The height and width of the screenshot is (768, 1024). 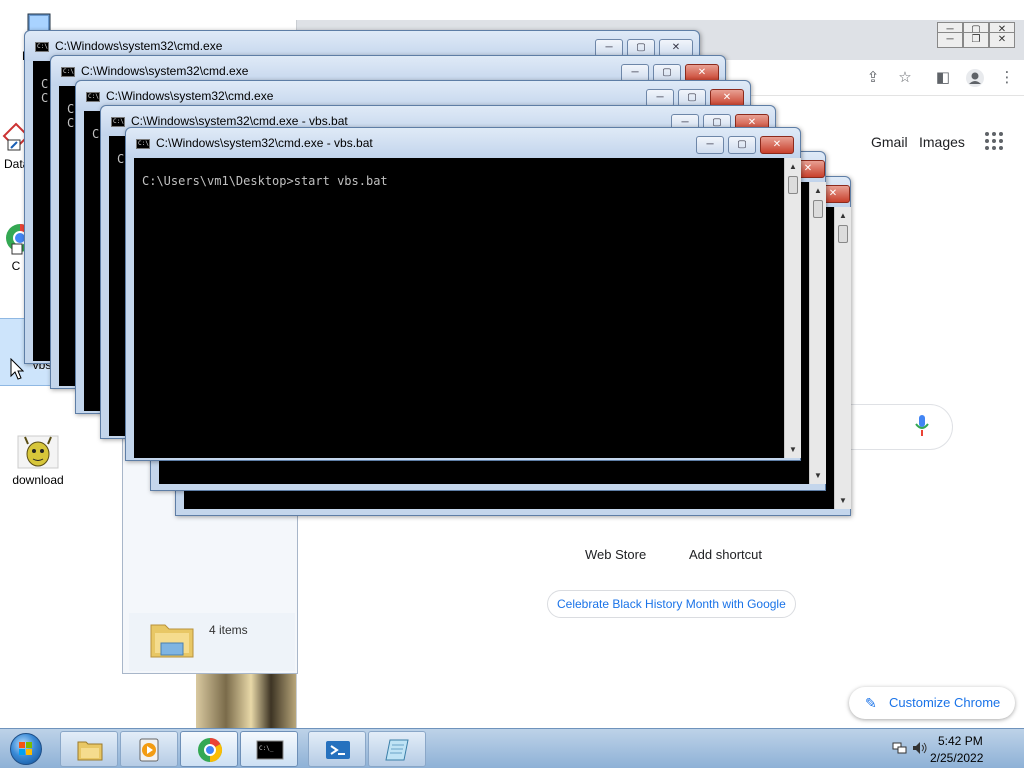 I want to click on windows-logo-icon, so click(x=26, y=749).